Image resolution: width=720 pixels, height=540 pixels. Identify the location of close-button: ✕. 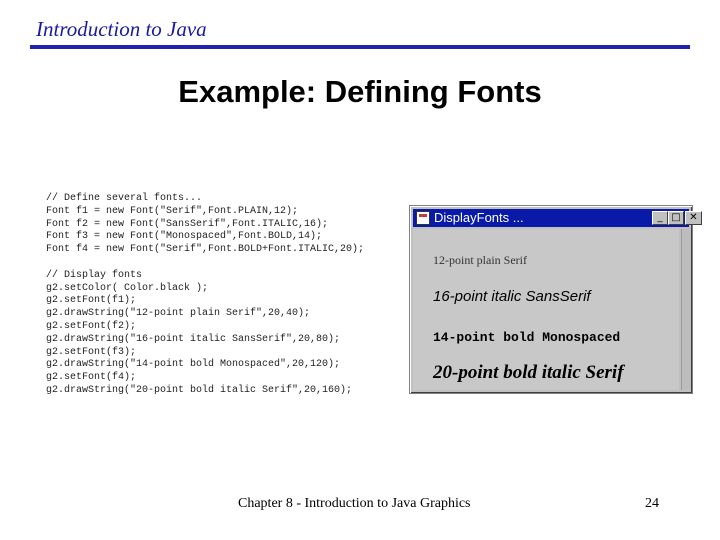
(693, 218).